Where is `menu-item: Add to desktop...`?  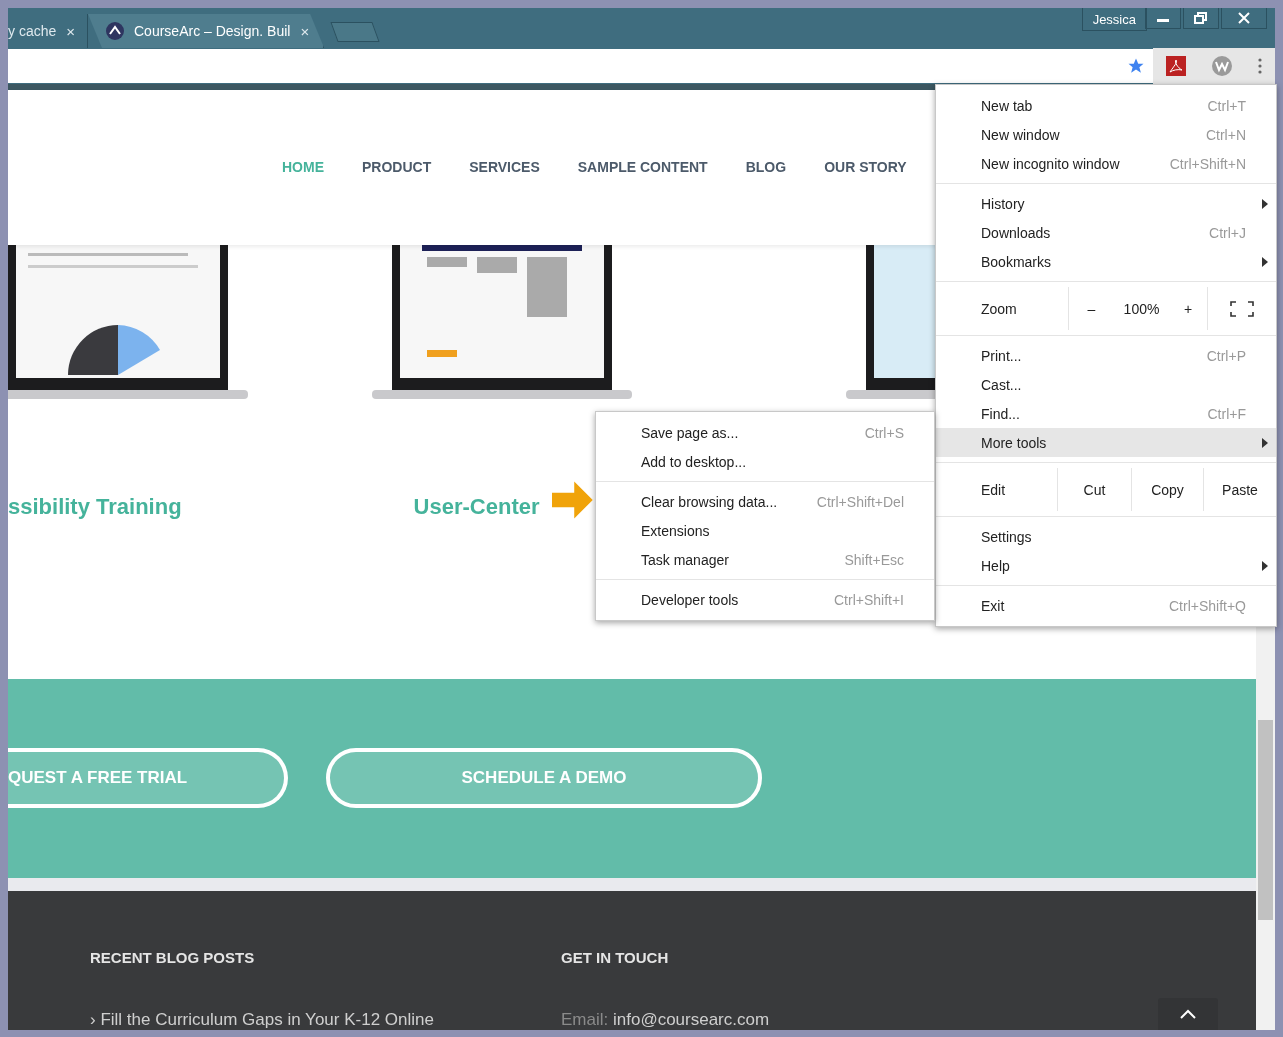
menu-item: Add to desktop... is located at coordinates (765, 461).